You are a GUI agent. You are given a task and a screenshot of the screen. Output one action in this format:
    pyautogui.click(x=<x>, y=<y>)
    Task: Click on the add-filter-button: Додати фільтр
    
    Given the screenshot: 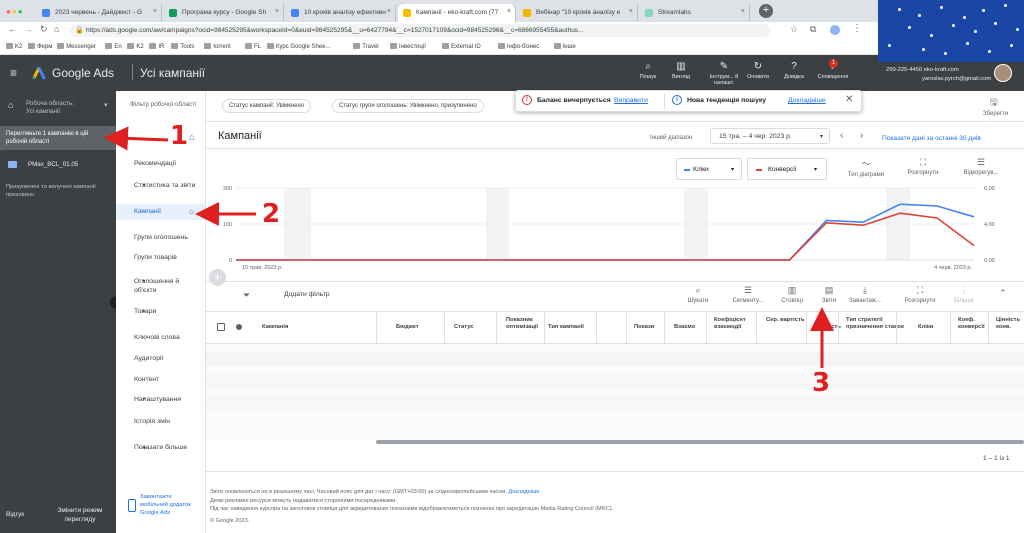 What is the action you would take?
    pyautogui.click(x=307, y=294)
    